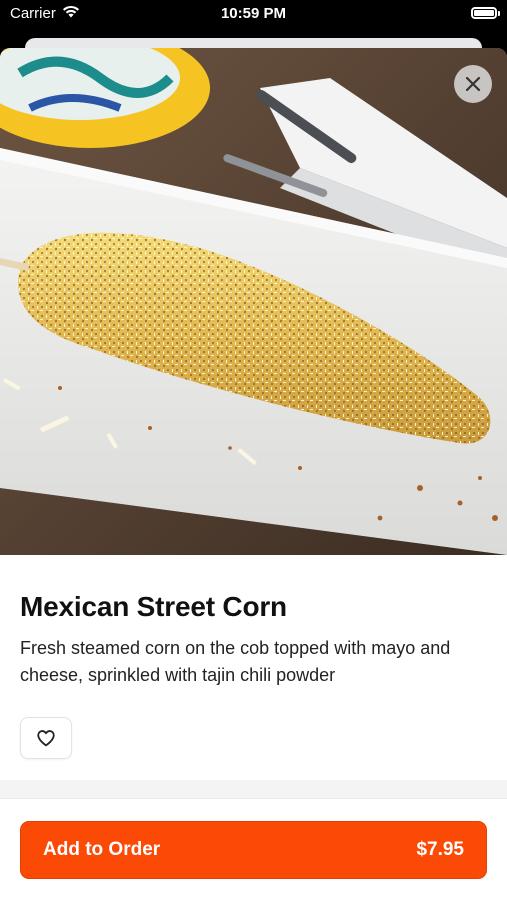 This screenshot has height=900, width=507. I want to click on close-icon, so click(473, 84).